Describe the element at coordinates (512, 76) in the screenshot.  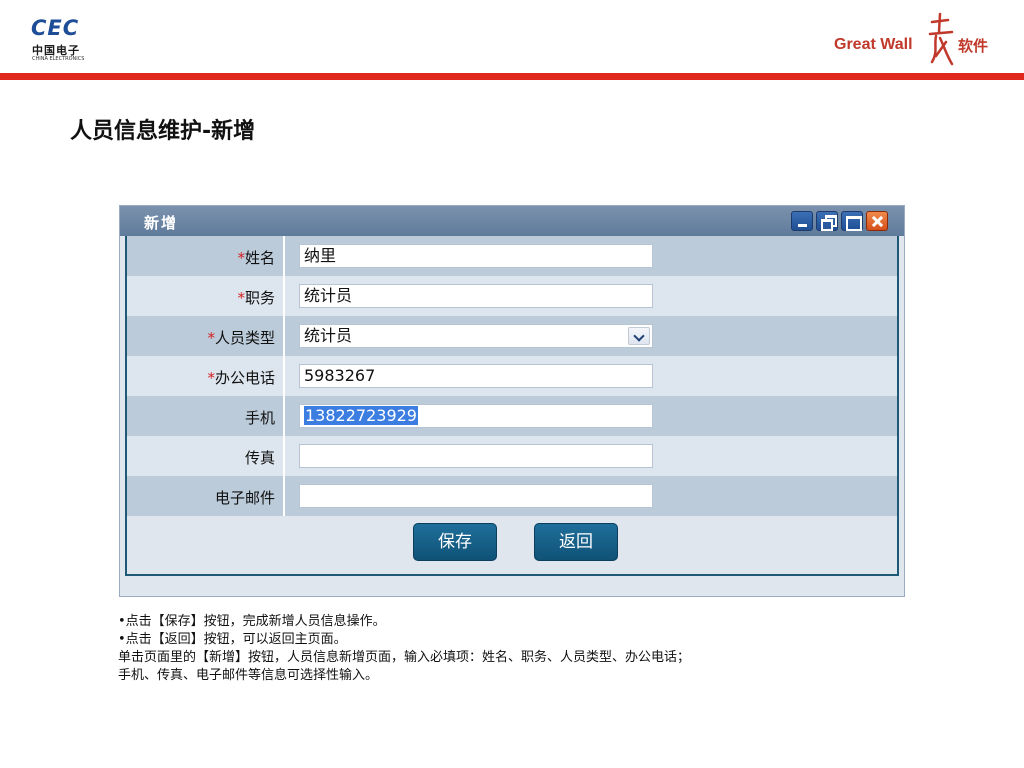
I see `header-divider` at that location.